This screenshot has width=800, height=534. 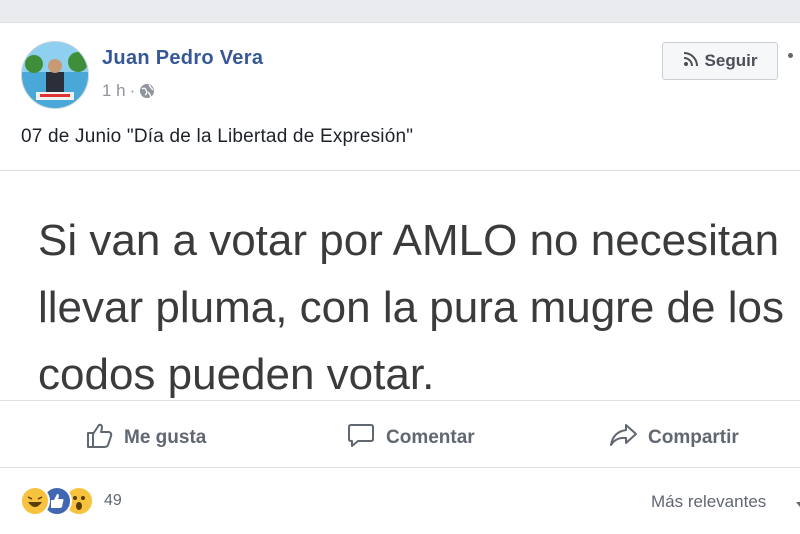 I want to click on action-bar: Me gusta Comentar Compartir, so click(x=400, y=438).